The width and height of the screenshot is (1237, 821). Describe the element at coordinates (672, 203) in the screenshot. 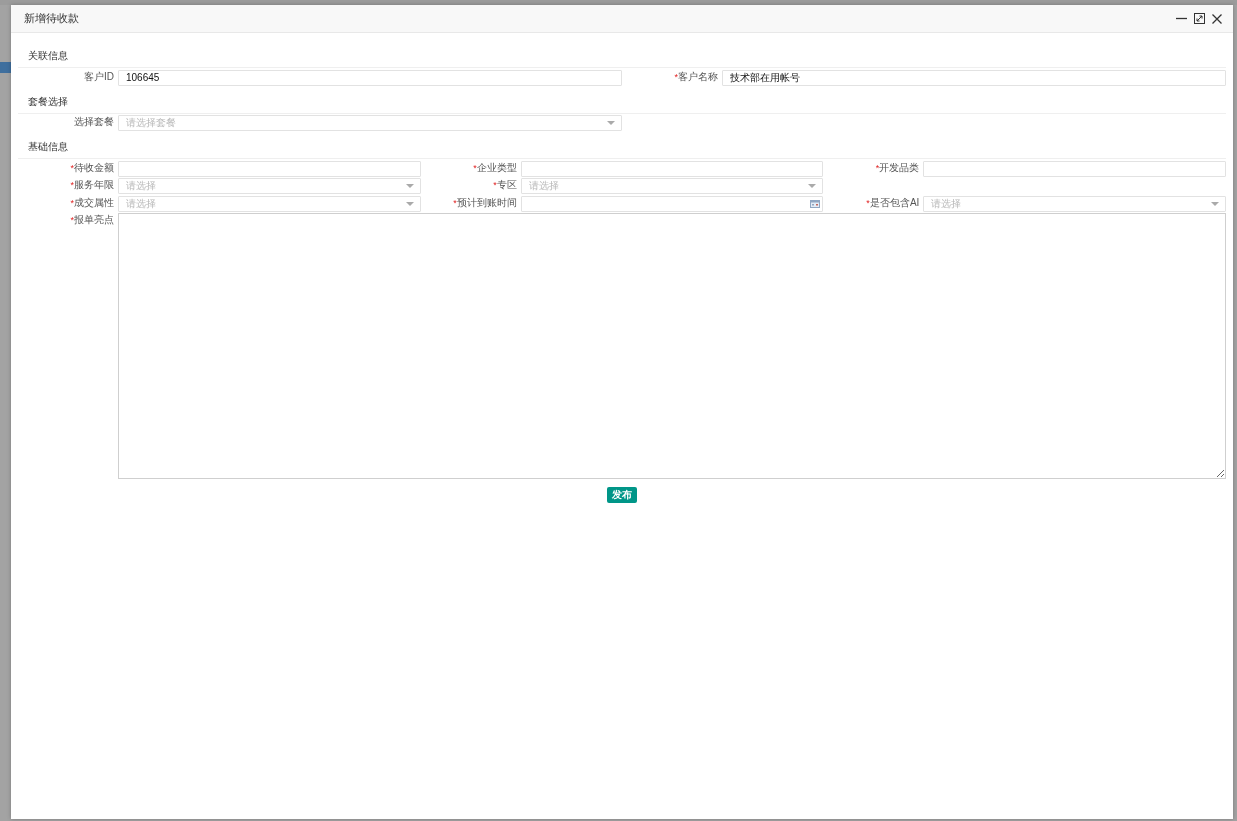

I see `date-field` at that location.